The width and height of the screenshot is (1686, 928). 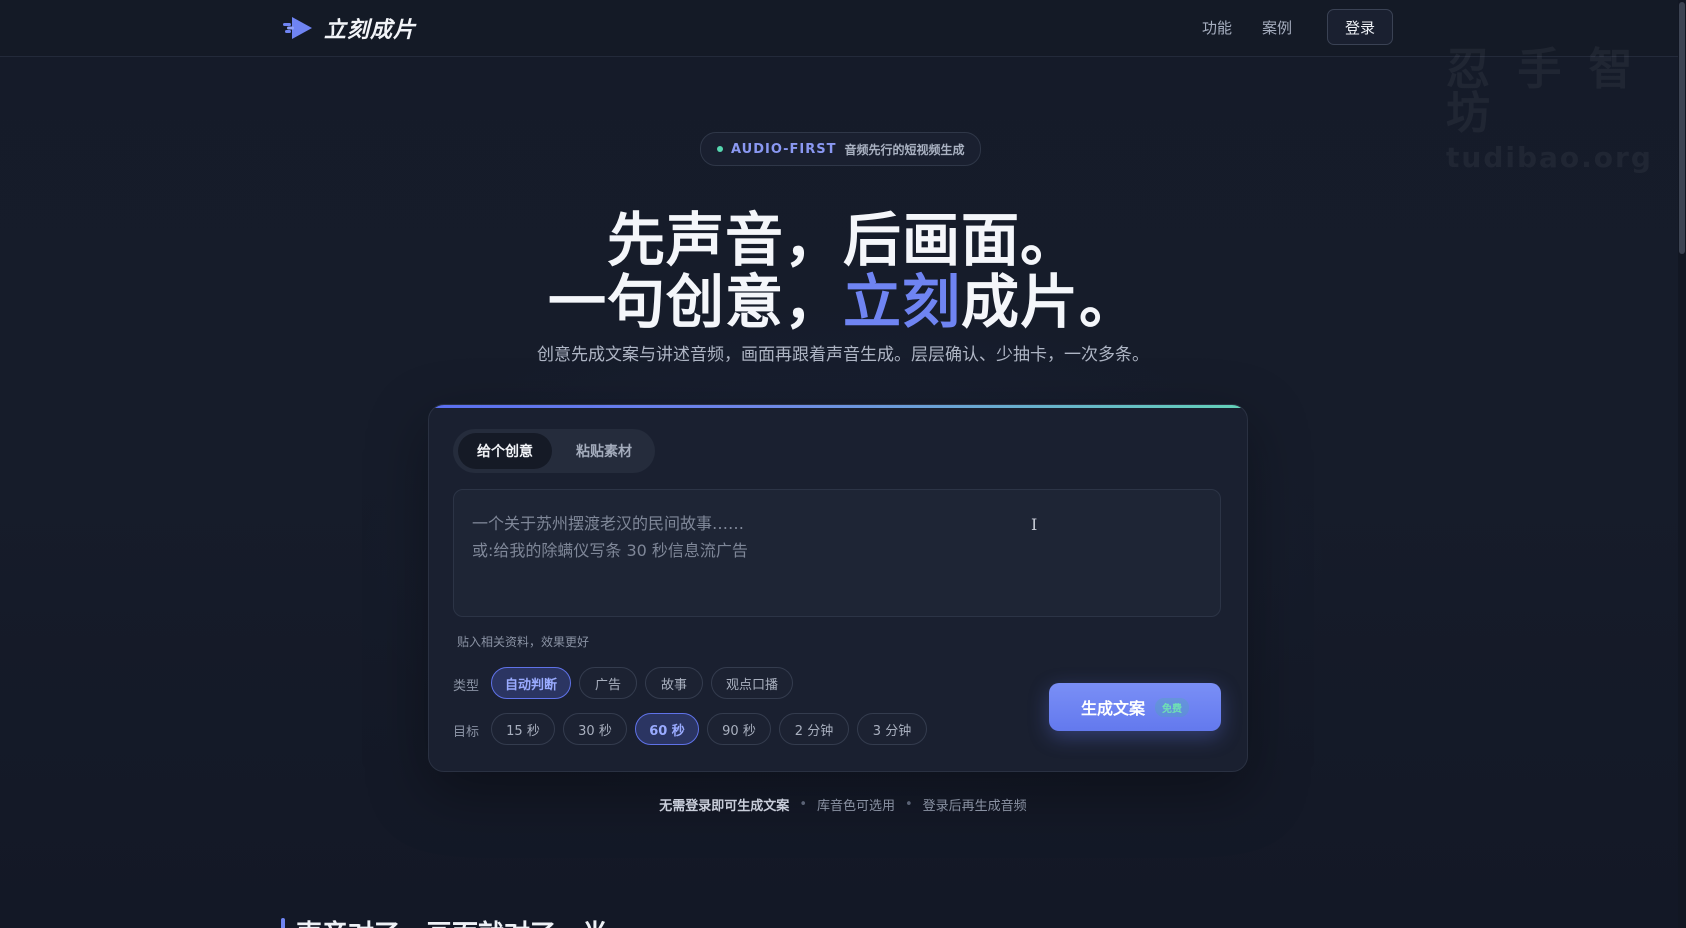 I want to click on type-chip-opinion: 观点口播, so click(x=752, y=683).